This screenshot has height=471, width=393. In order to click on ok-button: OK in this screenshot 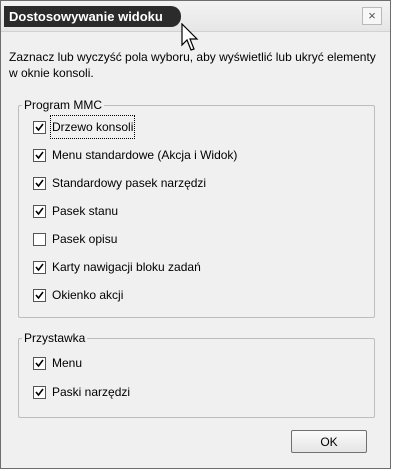, I will do `click(329, 441)`.